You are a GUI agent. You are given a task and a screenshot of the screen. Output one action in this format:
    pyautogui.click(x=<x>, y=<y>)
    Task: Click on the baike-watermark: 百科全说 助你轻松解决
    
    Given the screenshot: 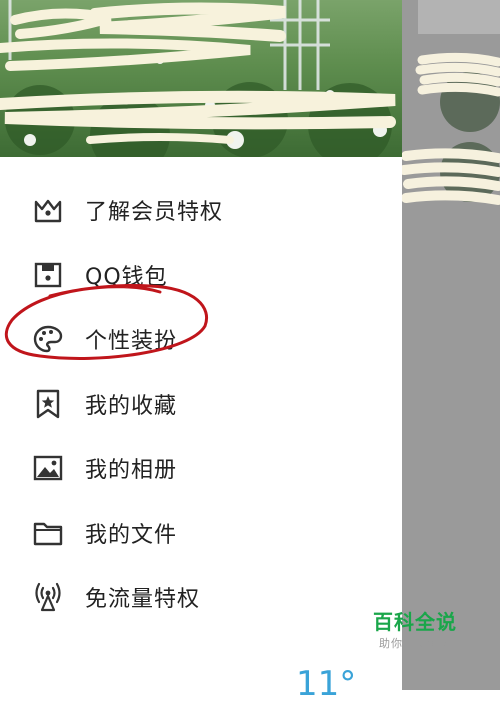 What is the action you would take?
    pyautogui.click(x=415, y=639)
    